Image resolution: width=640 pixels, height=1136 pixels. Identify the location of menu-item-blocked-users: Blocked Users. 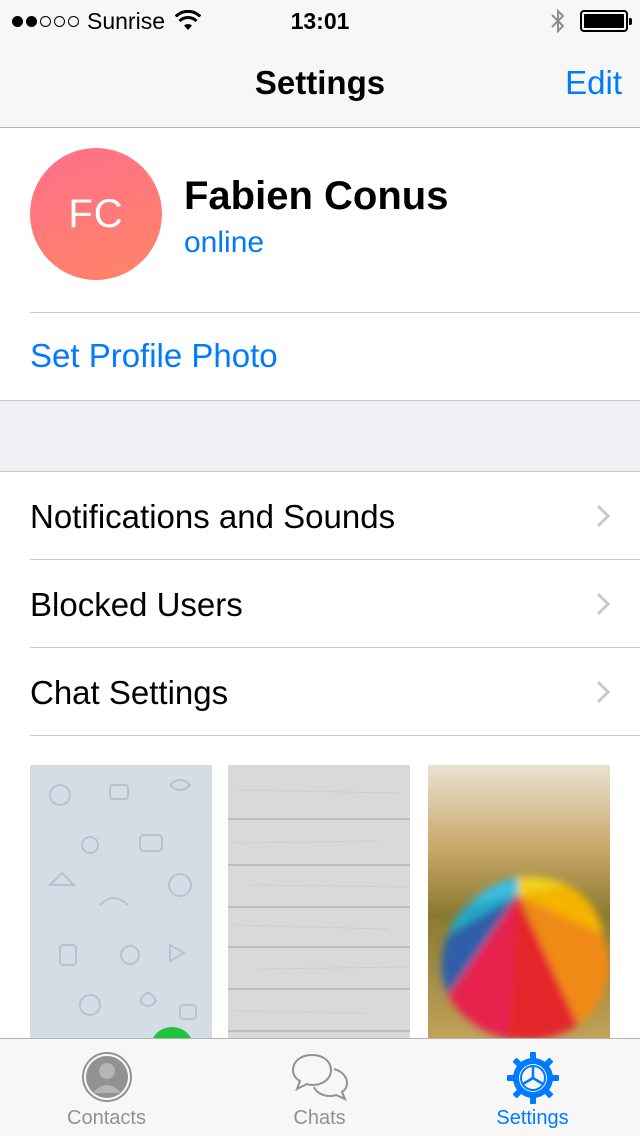
(320, 604).